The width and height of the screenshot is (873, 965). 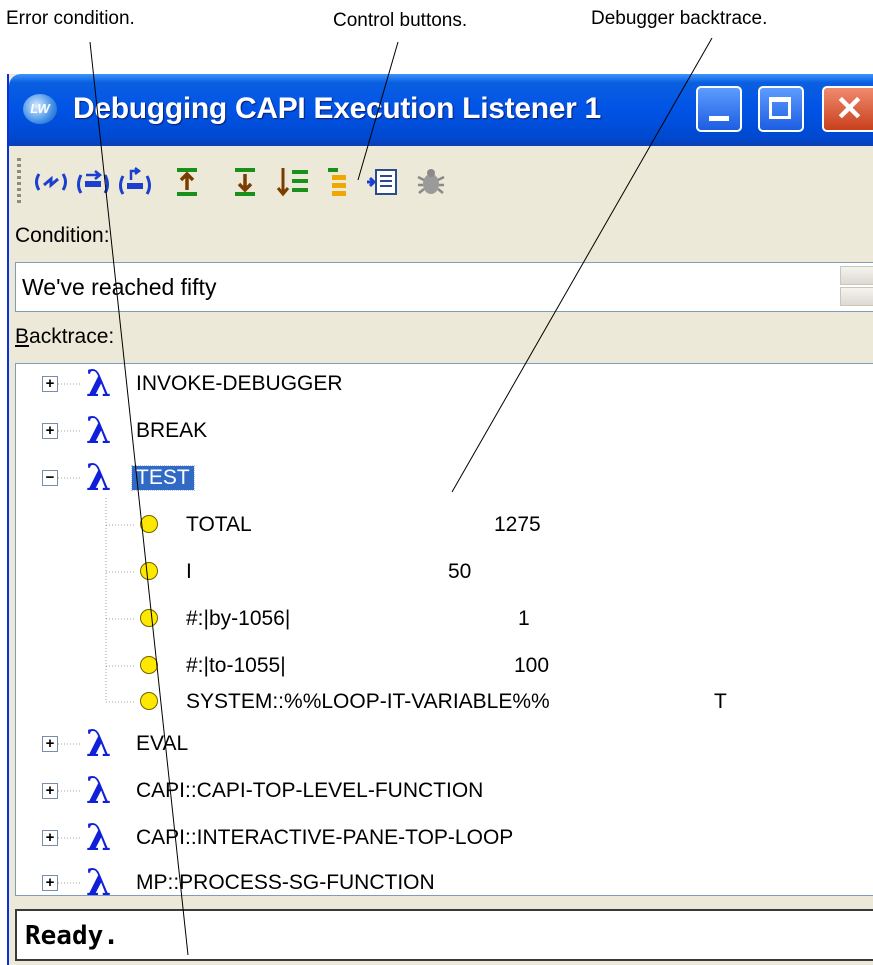 I want to click on variable-name: SYSTEM::%%LOOP-IT-VARIABLE%%, so click(x=368, y=701).